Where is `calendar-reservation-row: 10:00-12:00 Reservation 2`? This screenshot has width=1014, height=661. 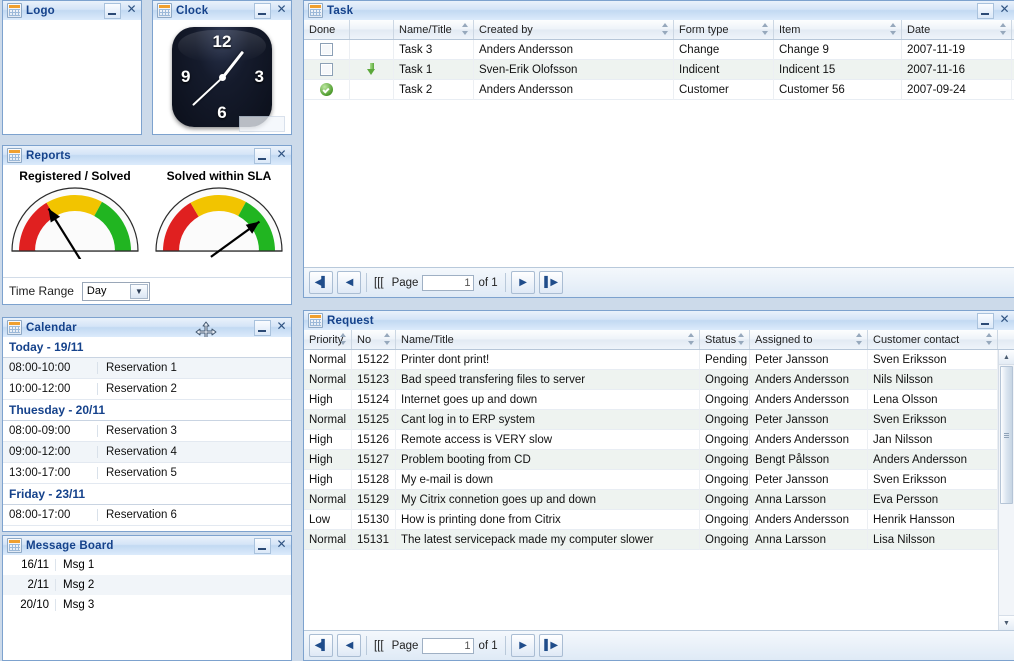
calendar-reservation-row: 10:00-12:00 Reservation 2 is located at coordinates (147, 389).